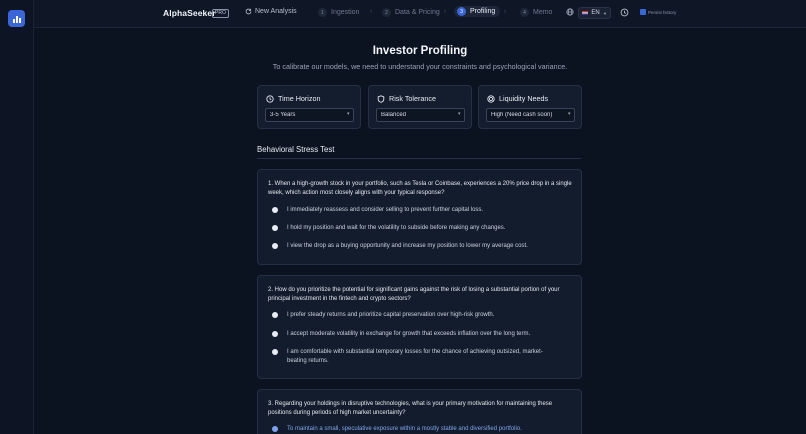 The width and height of the screenshot is (806, 434). I want to click on language-value: EN, so click(595, 13).